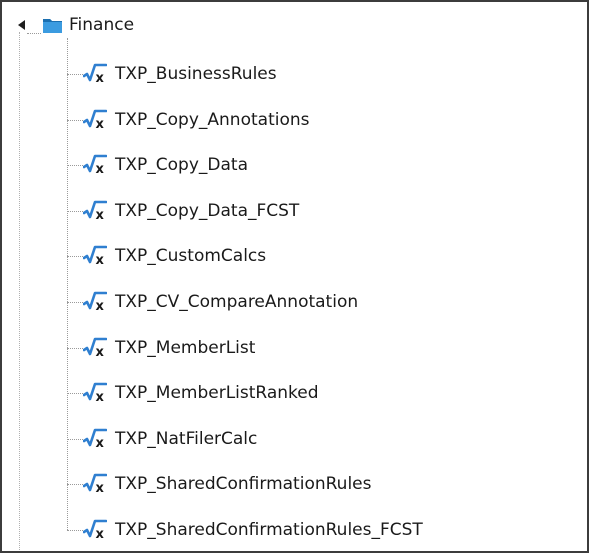  I want to click on tree-item-txp-copy-data-fcst: x TXP_Copy_Data_FCST, so click(317, 211).